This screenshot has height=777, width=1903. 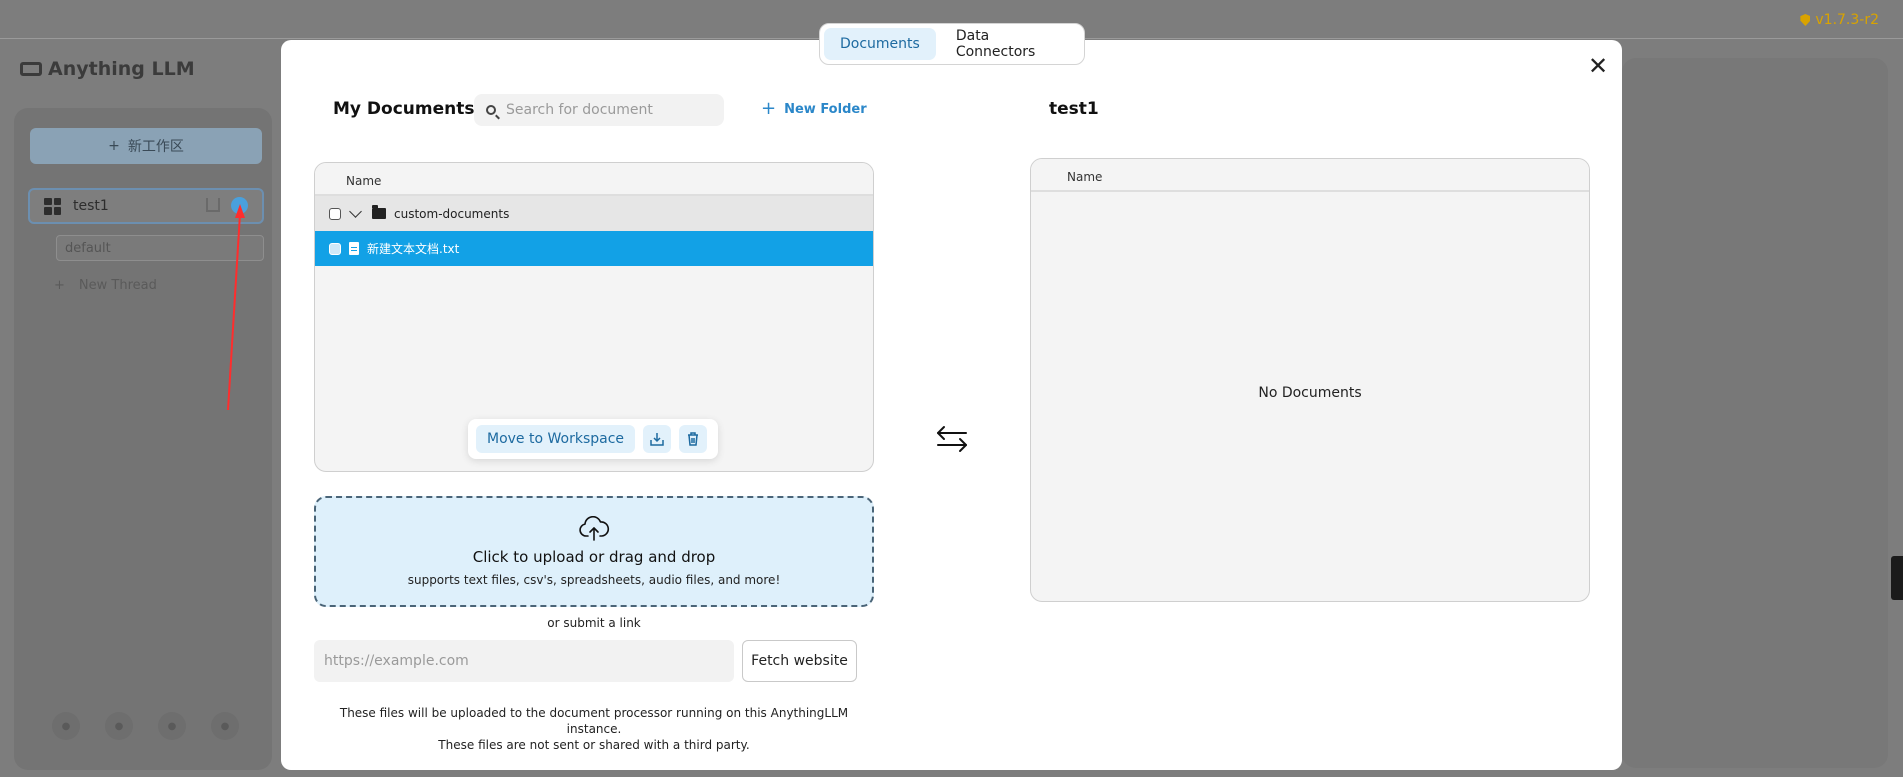 I want to click on empty-state-text: No Documents, so click(x=1310, y=393).